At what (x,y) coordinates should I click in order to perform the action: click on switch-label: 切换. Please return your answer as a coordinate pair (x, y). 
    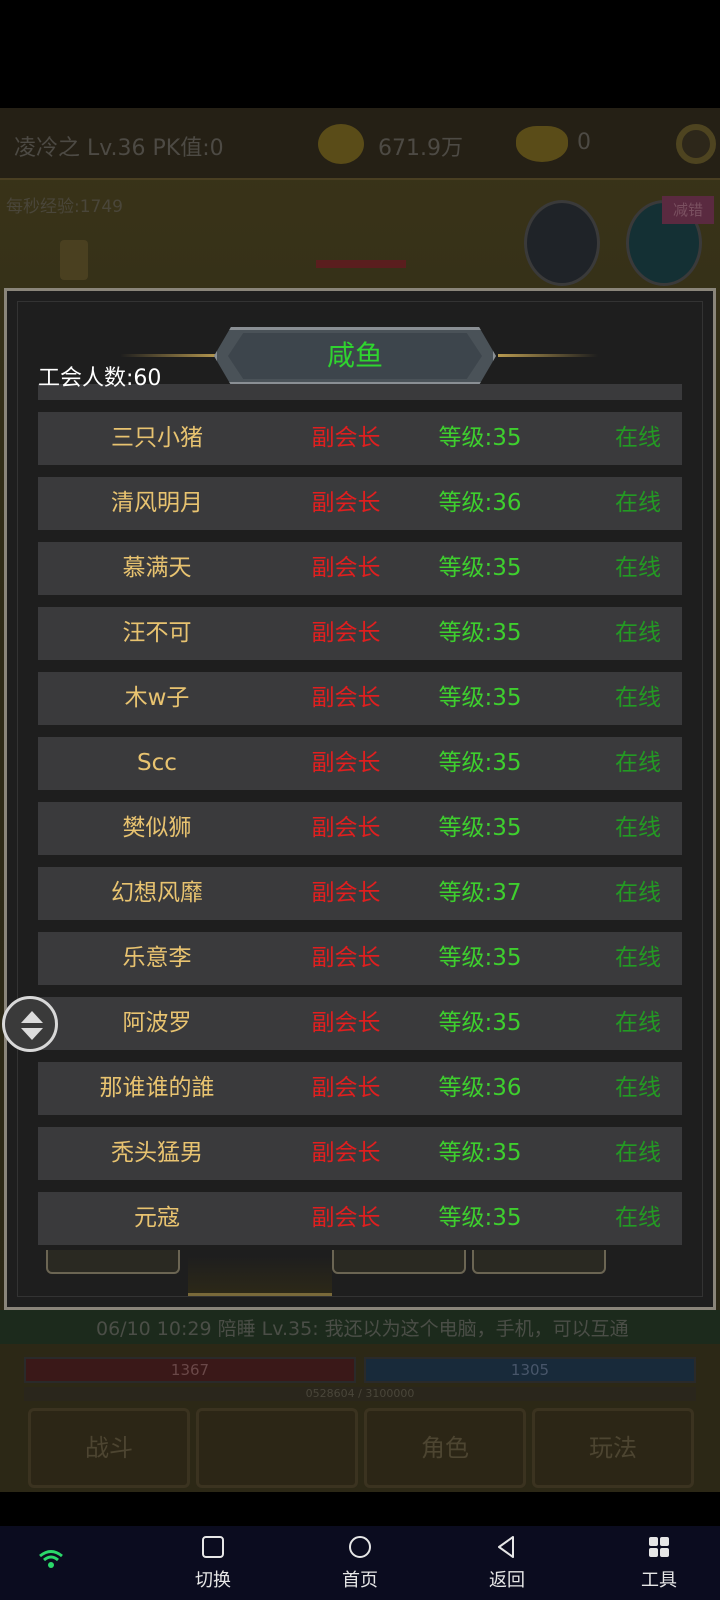
    Looking at the image, I should click on (213, 1580).